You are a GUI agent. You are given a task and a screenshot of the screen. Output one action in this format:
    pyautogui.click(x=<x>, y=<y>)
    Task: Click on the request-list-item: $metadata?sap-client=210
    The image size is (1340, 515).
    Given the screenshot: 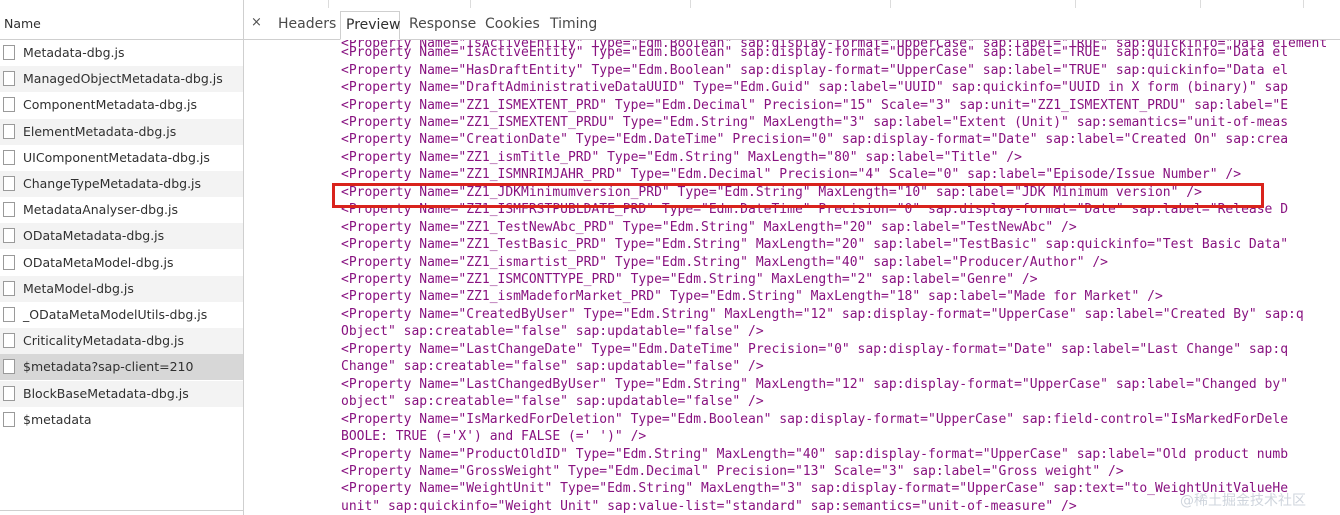 What is the action you would take?
    pyautogui.click(x=121, y=367)
    